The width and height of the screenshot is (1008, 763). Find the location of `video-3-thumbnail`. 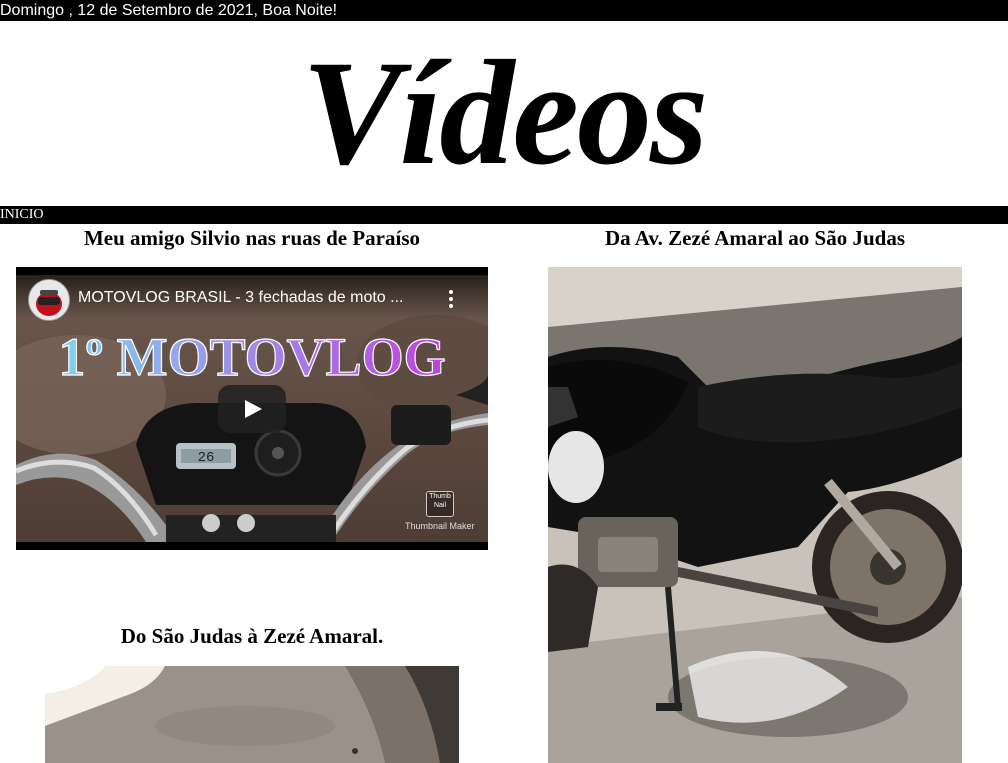

video-3-thumbnail is located at coordinates (252, 714).